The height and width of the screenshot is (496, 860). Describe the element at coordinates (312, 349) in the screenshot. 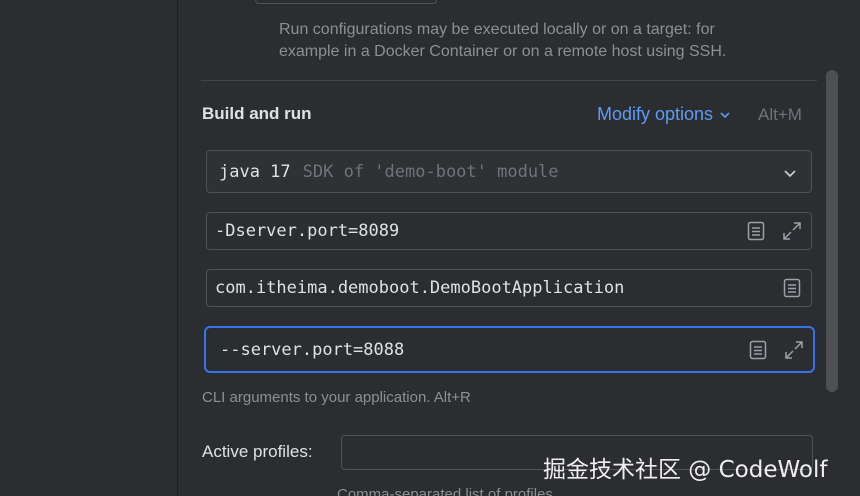

I see `program-arguments-value: --server.port=8088` at that location.